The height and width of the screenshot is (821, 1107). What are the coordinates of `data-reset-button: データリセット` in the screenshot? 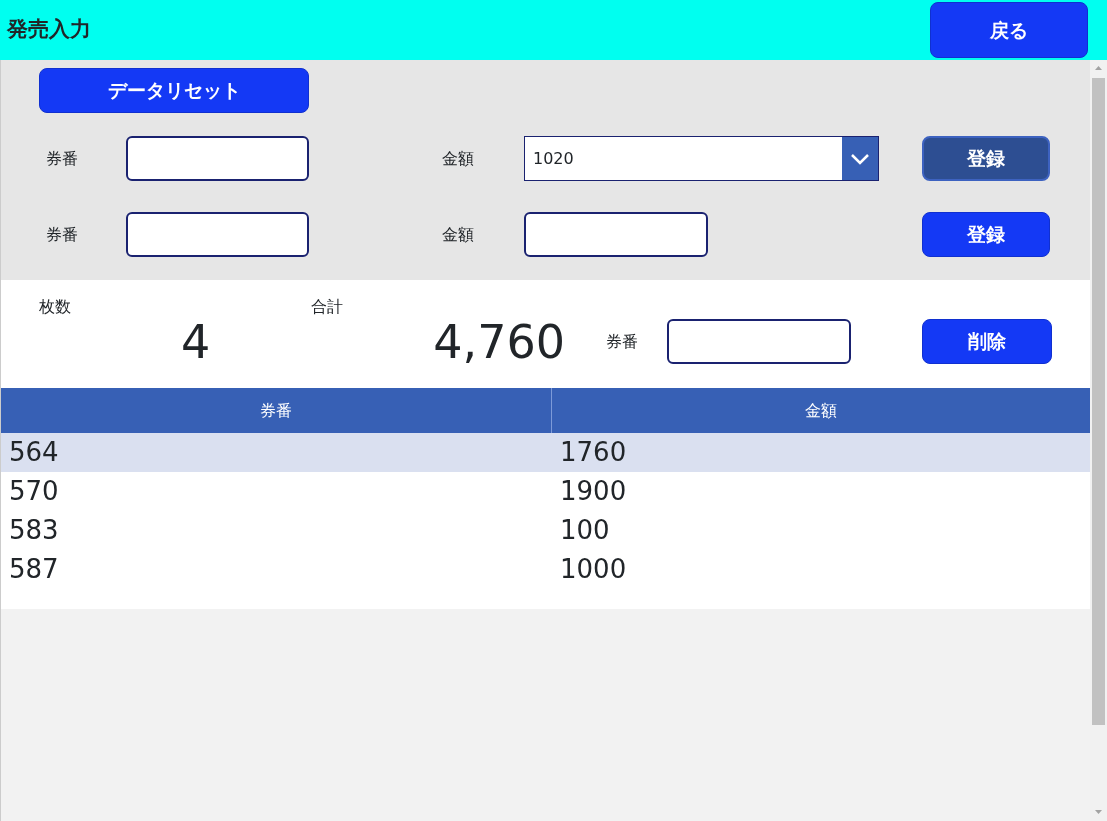 It's located at (174, 90).